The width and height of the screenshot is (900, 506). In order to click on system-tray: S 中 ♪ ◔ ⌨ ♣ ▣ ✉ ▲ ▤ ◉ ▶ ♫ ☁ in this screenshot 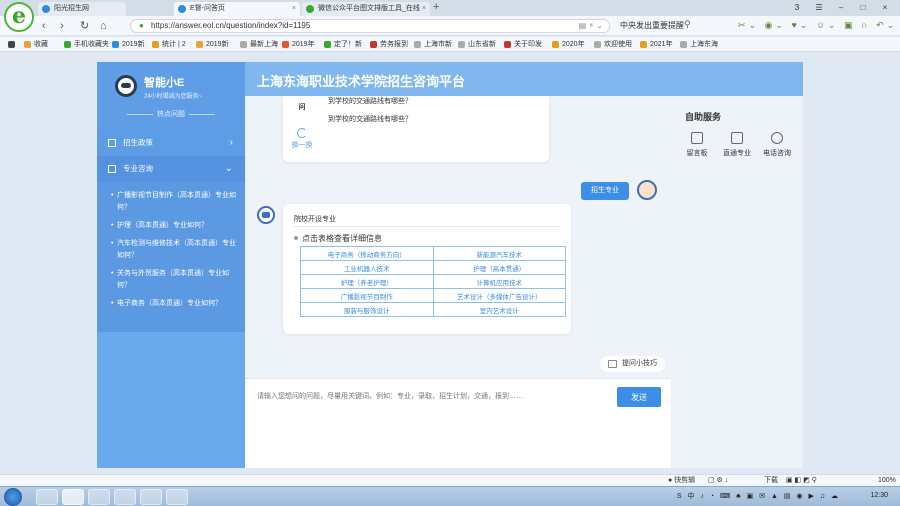, I will do `click(758, 496)`.